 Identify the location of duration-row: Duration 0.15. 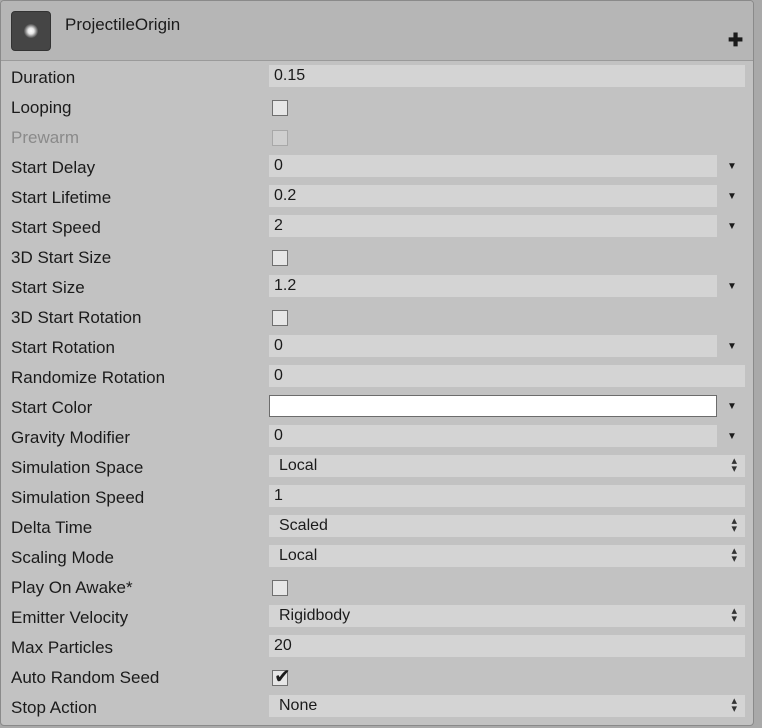
(377, 77).